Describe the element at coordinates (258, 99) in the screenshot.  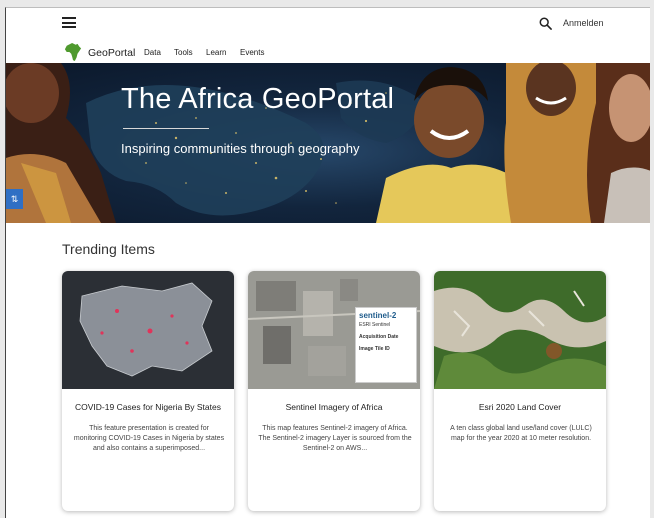
I see `hero-title: The Africa GeoPortal` at that location.